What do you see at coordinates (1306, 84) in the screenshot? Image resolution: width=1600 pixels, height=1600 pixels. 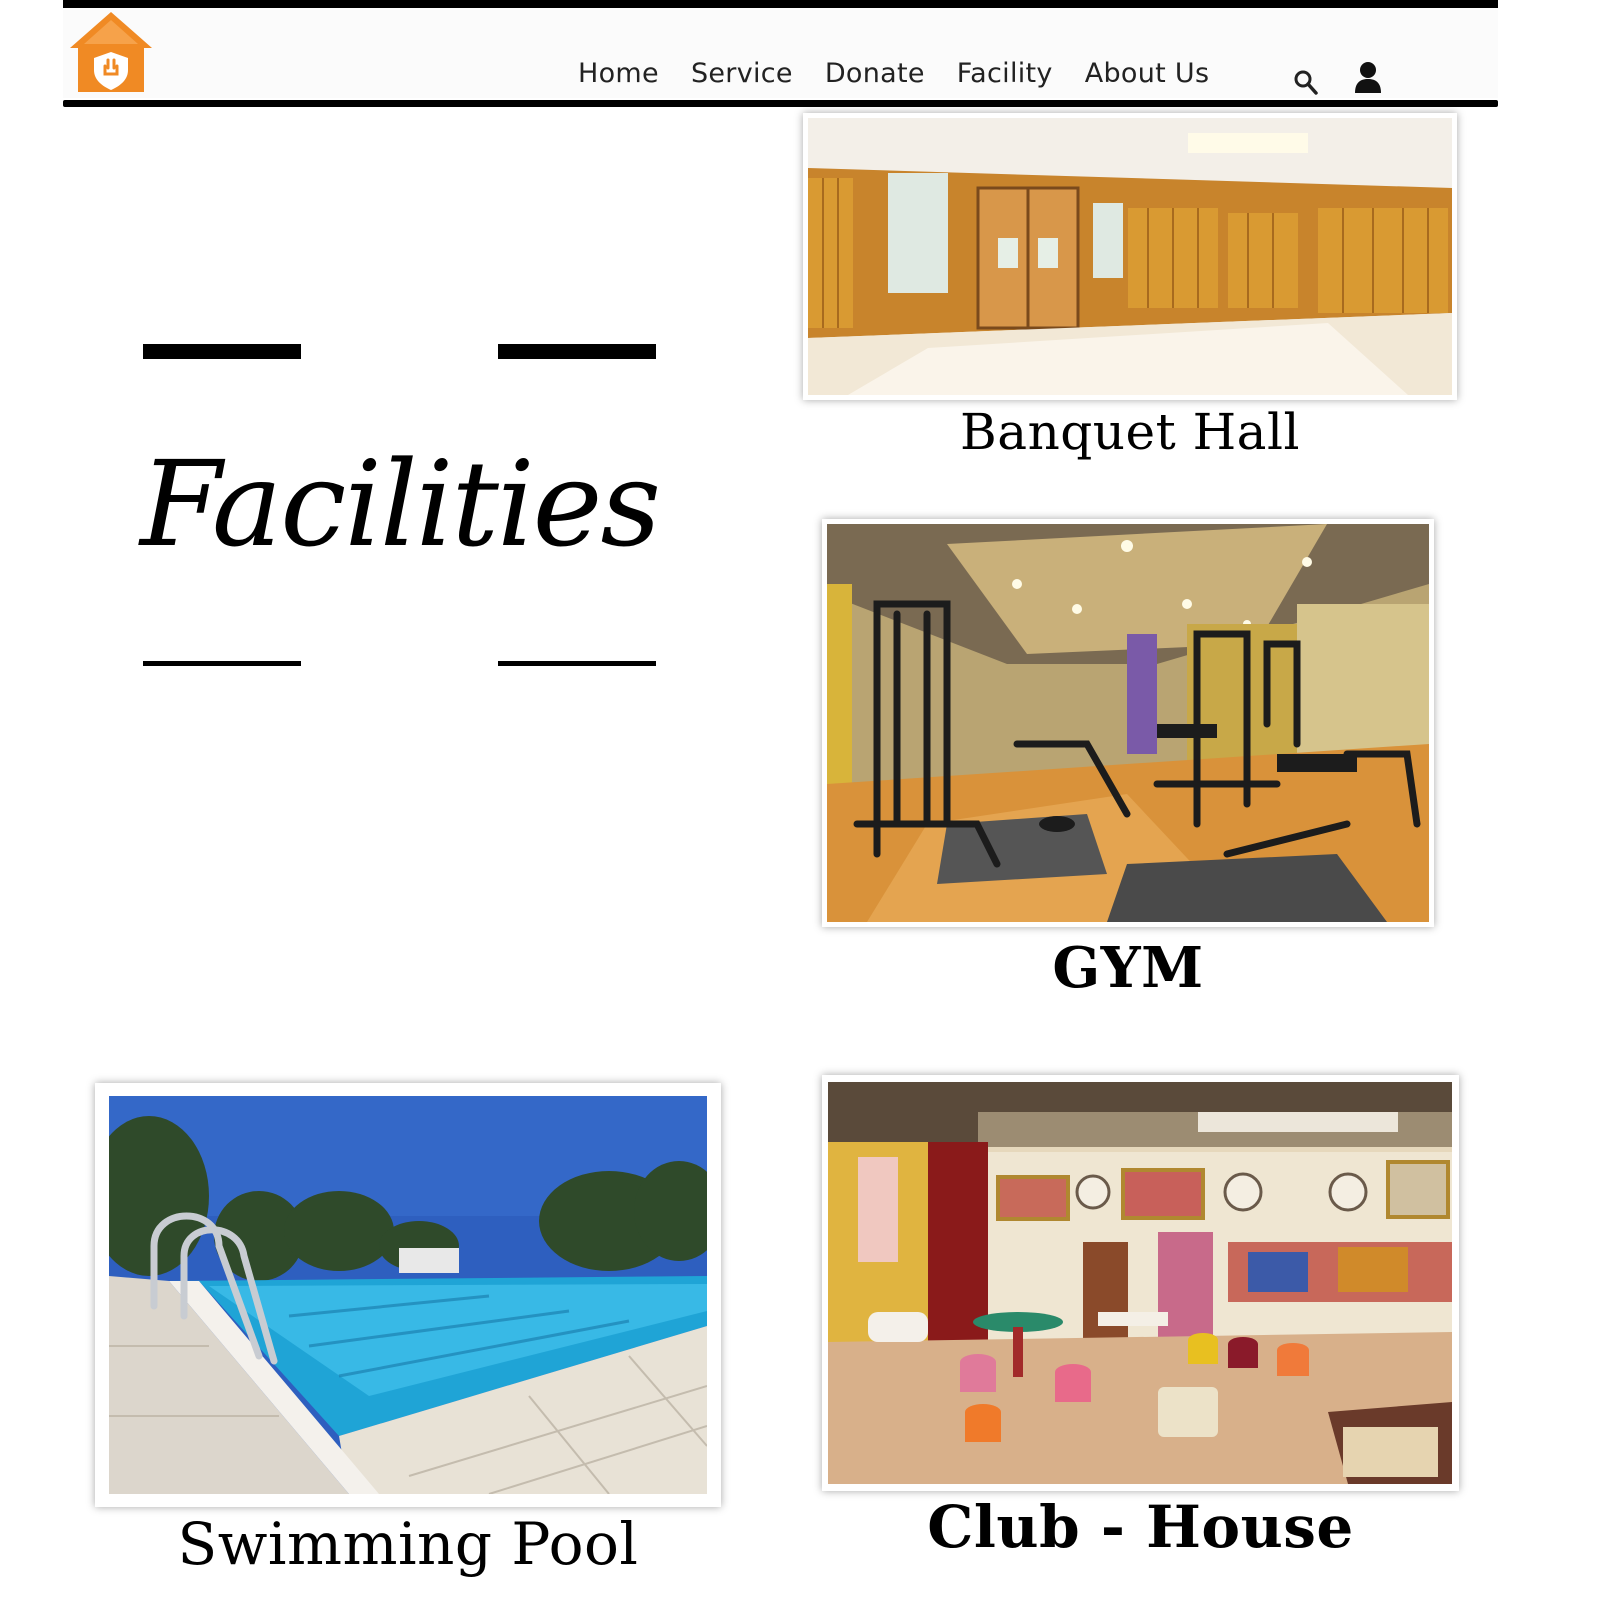 I see `search-icon` at bounding box center [1306, 84].